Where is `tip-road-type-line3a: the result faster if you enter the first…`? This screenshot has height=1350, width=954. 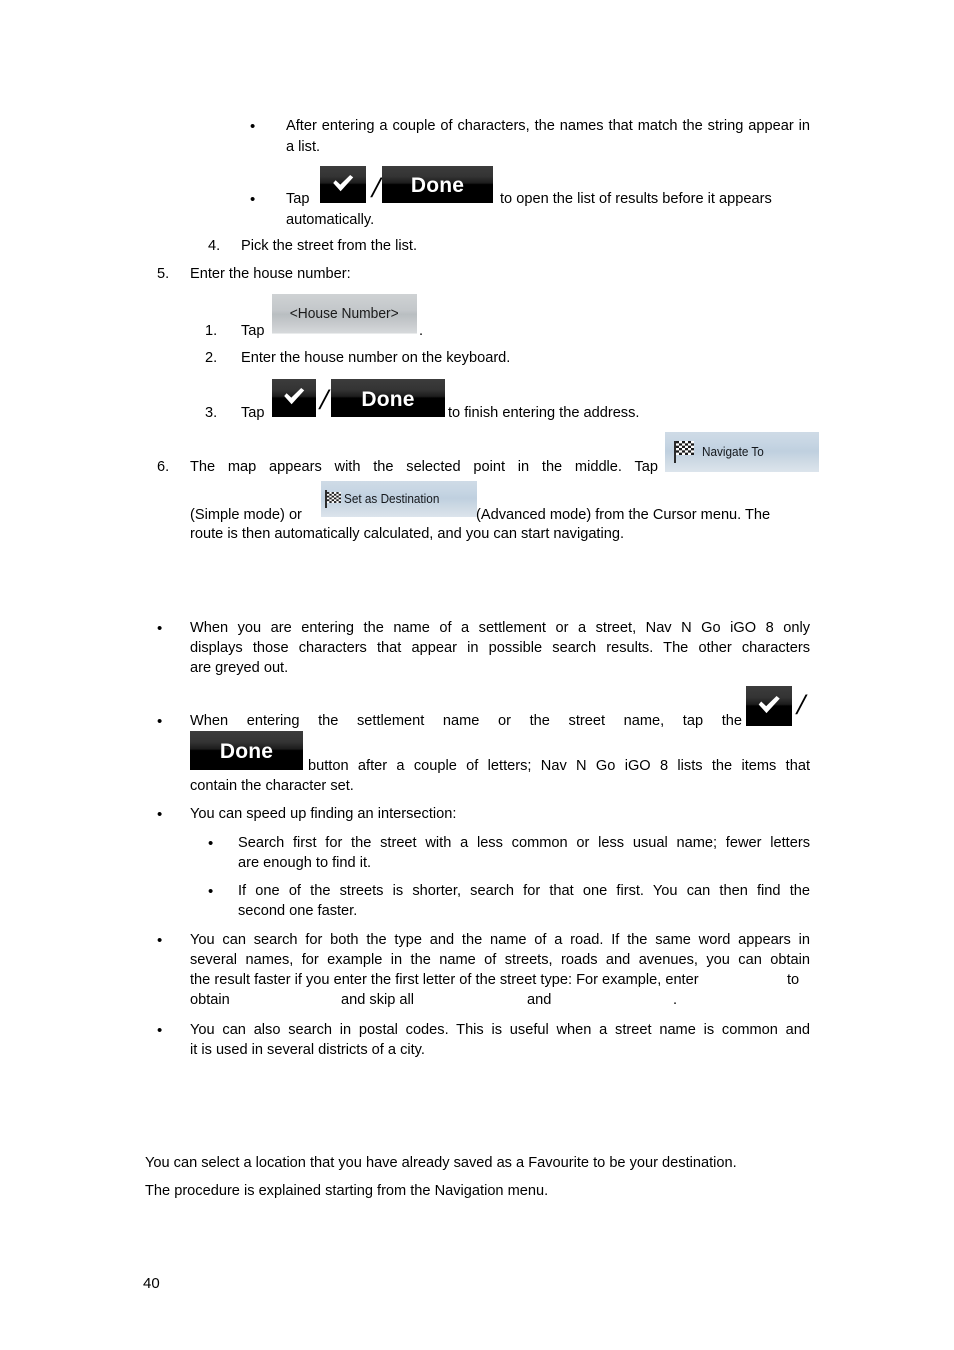
tip-road-type-line3a: the result faster if you enter the first… is located at coordinates (444, 980).